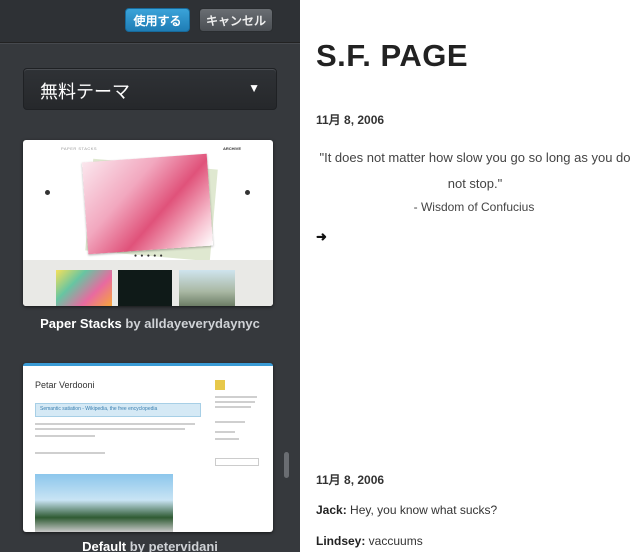 The height and width of the screenshot is (552, 632). Describe the element at coordinates (150, 89) in the screenshot. I see `theme-filter-dropdown: 無料テーマ ▼` at that location.